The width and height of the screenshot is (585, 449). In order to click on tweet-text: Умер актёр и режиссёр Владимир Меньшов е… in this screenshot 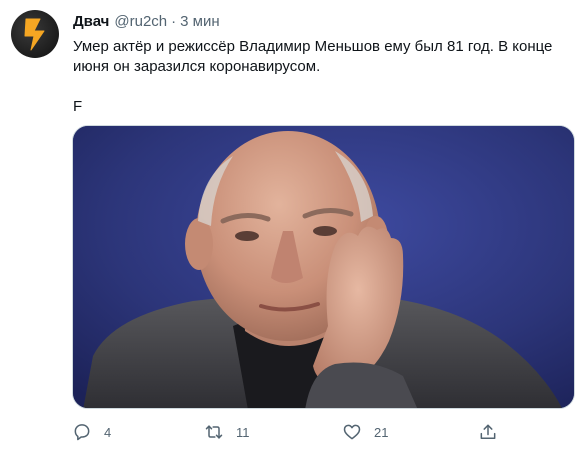, I will do `click(318, 77)`.